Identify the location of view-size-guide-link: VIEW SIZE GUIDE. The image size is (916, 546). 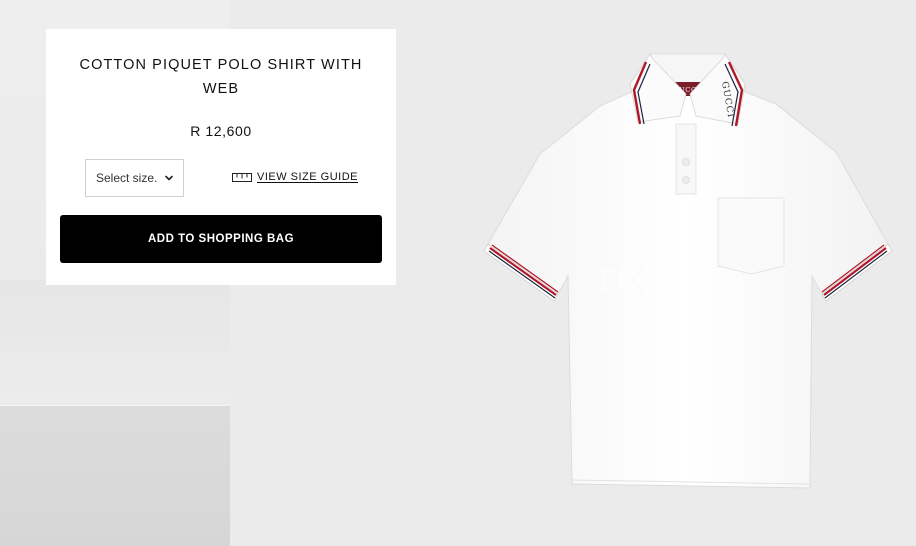
(295, 177).